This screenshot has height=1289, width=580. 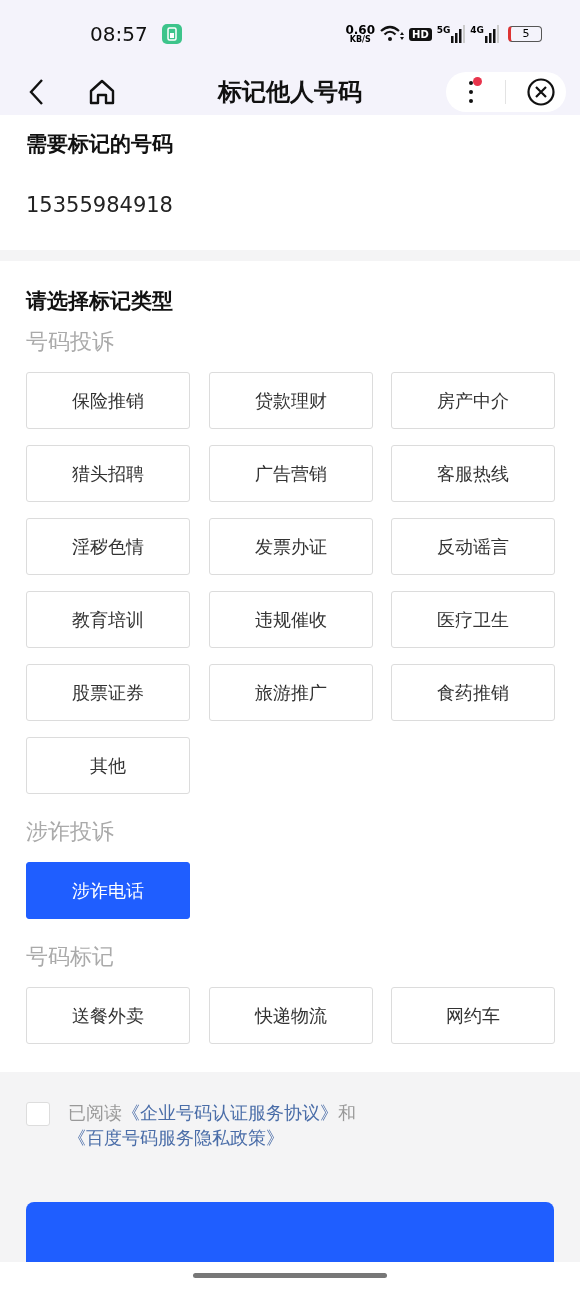 What do you see at coordinates (100, 204) in the screenshot?
I see `phone-number: 15355984918` at bounding box center [100, 204].